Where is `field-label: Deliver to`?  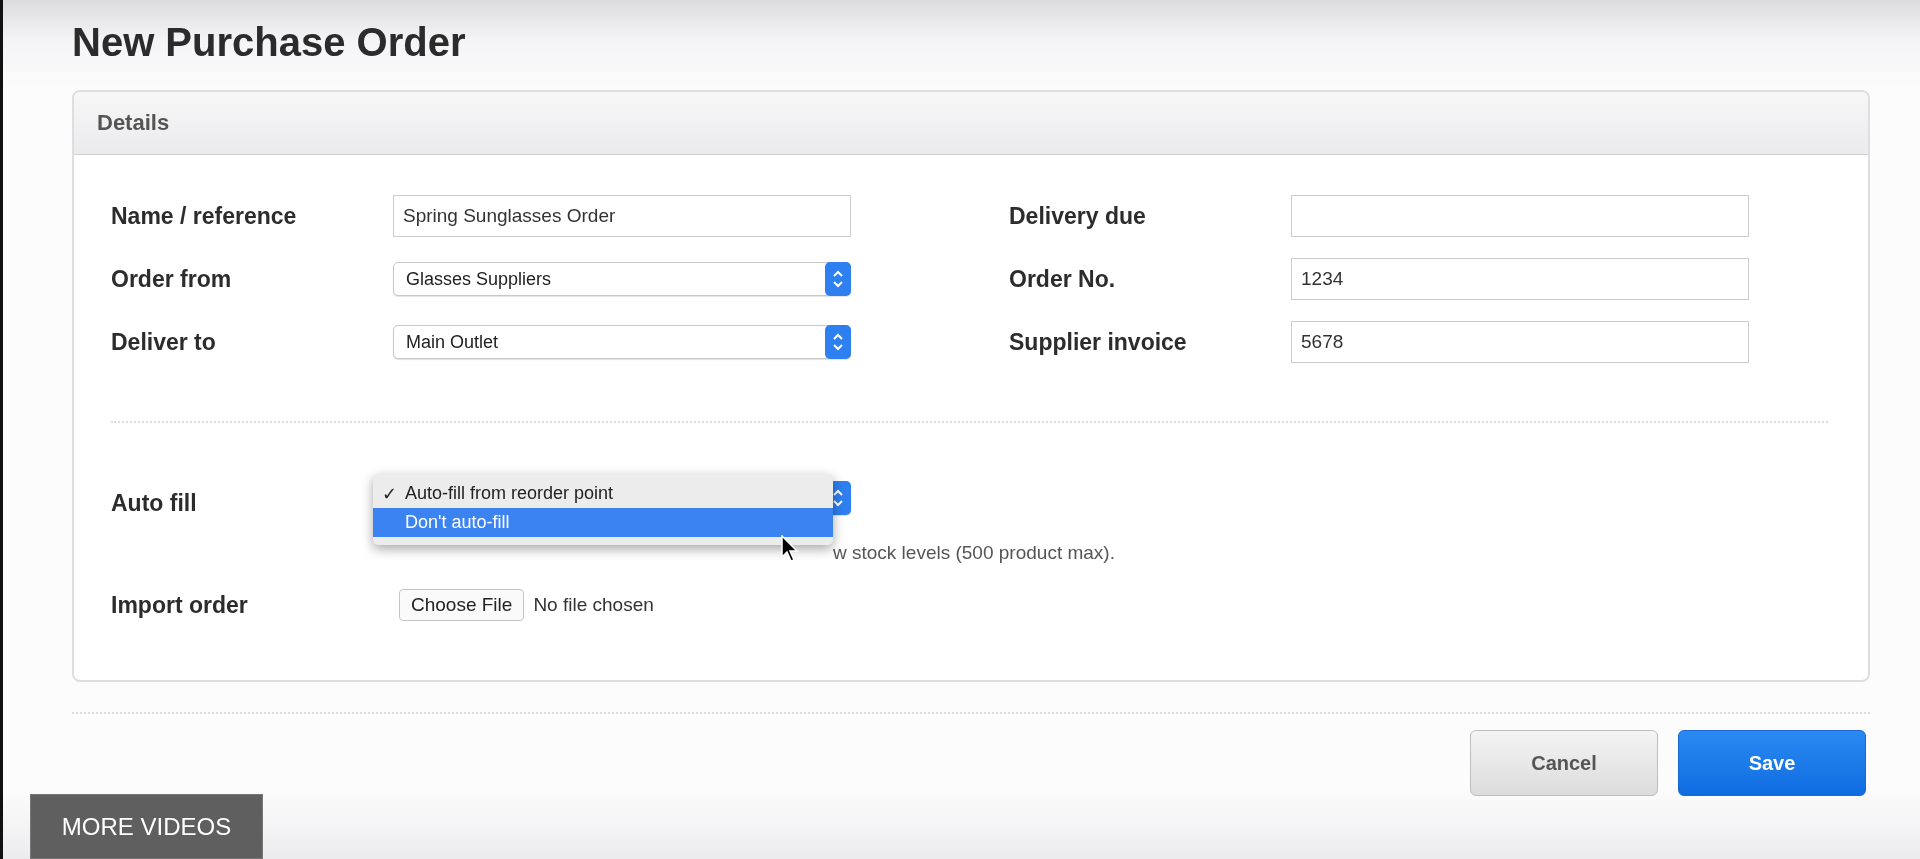
field-label: Deliver to is located at coordinates (163, 342).